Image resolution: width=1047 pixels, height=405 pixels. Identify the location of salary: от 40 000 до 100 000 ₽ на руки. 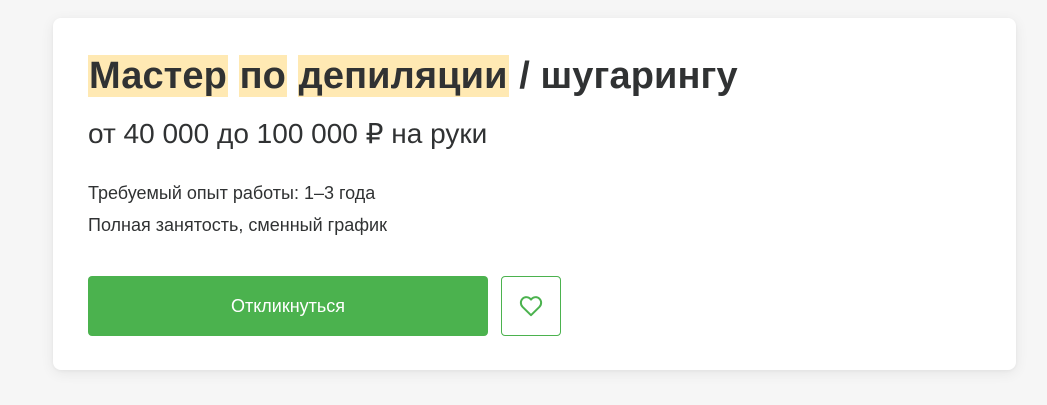
(288, 133).